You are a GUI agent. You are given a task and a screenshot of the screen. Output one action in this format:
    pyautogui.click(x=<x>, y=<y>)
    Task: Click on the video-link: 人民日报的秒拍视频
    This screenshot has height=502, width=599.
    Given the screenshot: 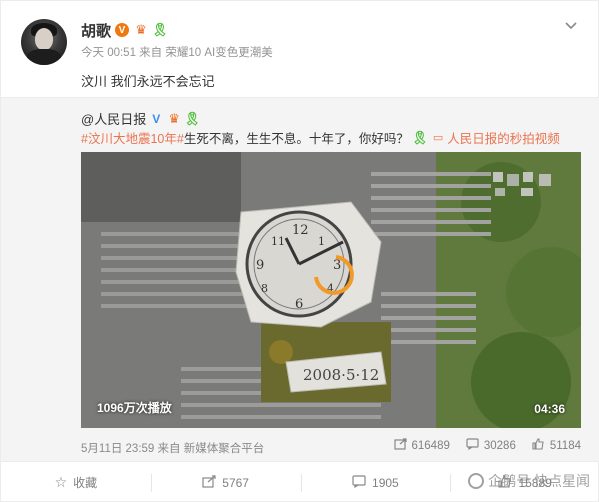 What is the action you would take?
    pyautogui.click(x=503, y=137)
    